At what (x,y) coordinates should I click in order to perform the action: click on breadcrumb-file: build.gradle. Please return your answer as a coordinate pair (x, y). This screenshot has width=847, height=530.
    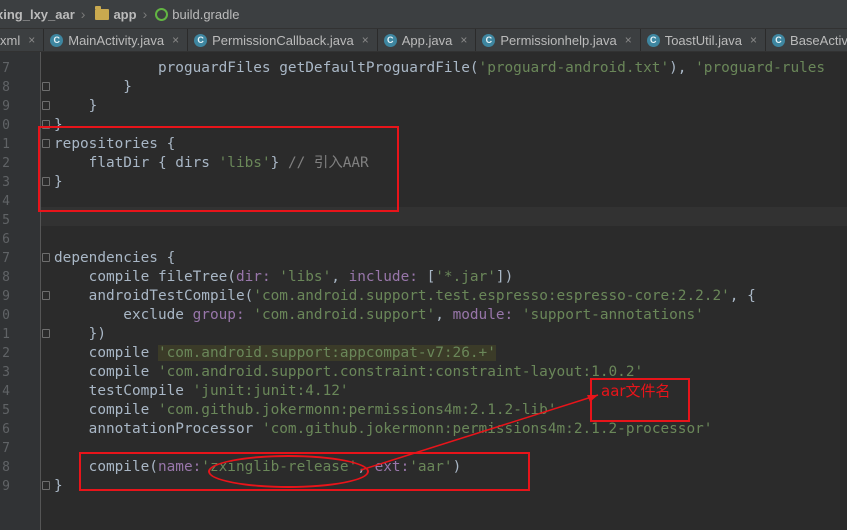
    Looking at the image, I should click on (199, 14).